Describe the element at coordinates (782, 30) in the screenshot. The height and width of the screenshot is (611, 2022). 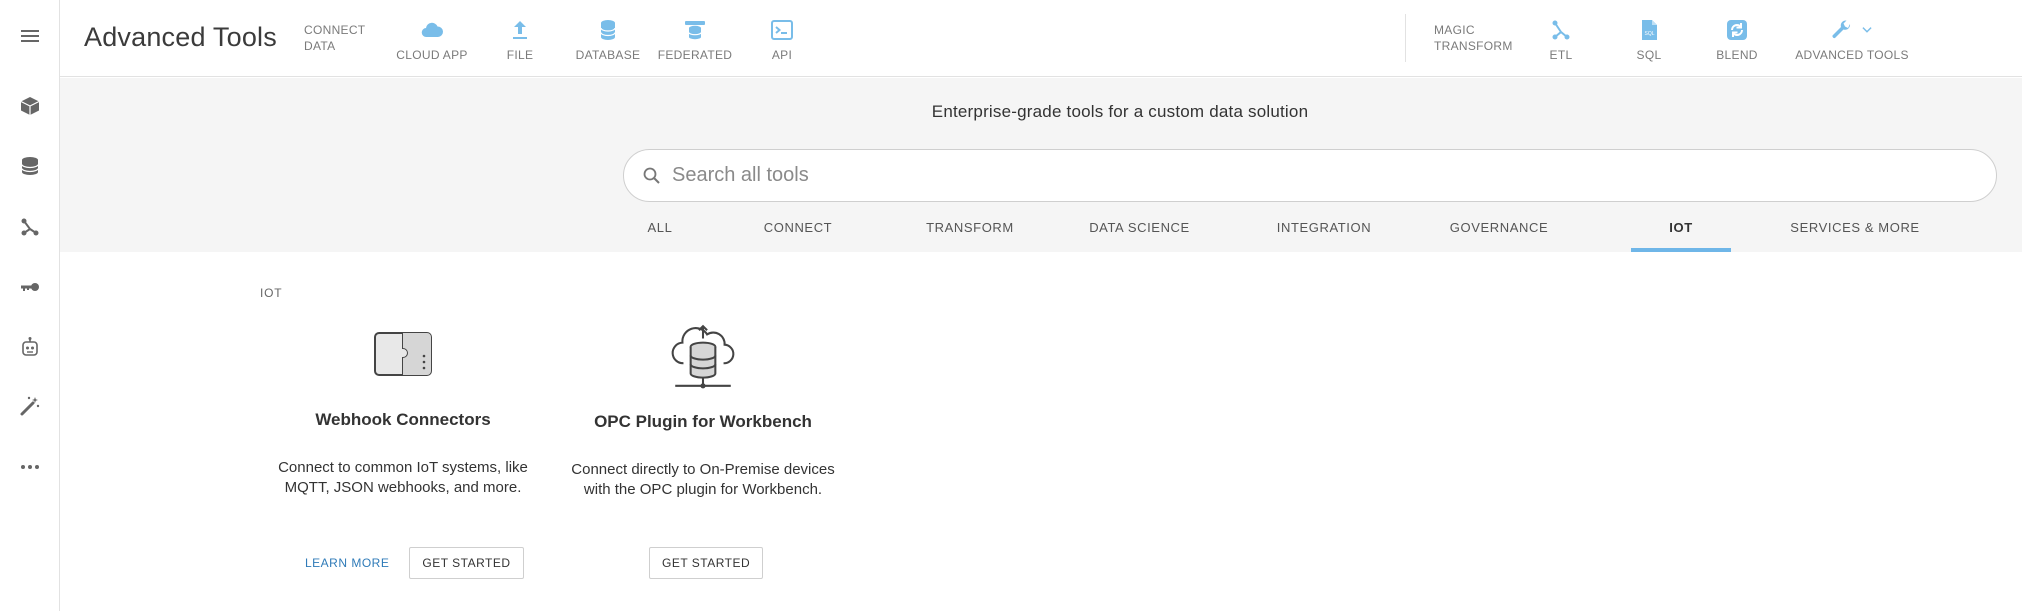
I see `terminal-icon` at that location.